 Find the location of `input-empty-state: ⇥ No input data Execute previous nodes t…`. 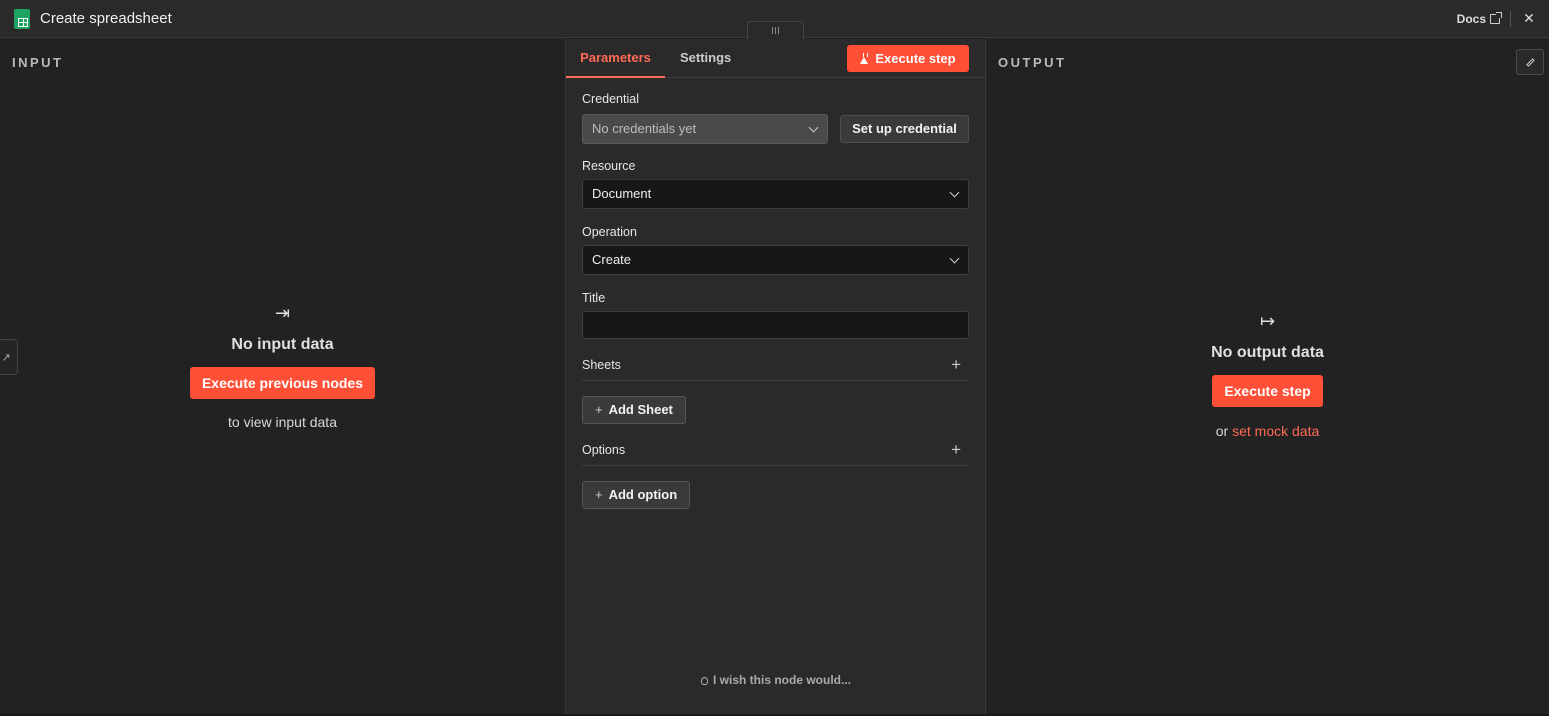

input-empty-state: ⇥ No input data Execute previous nodes t… is located at coordinates (282, 366).